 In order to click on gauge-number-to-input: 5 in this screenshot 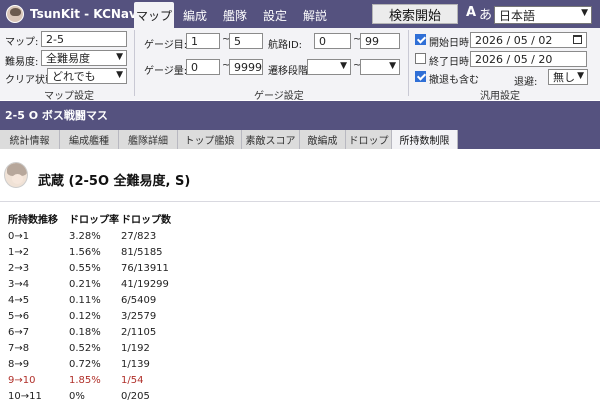, I will do `click(246, 41)`.